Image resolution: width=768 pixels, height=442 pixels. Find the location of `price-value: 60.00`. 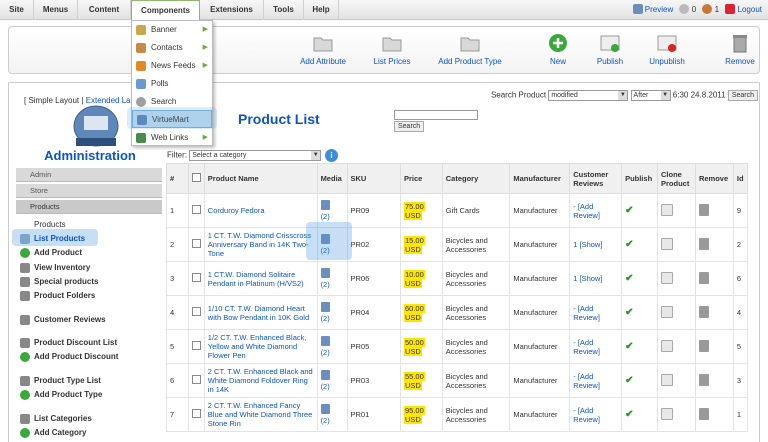

price-value: 60.00 is located at coordinates (414, 308).